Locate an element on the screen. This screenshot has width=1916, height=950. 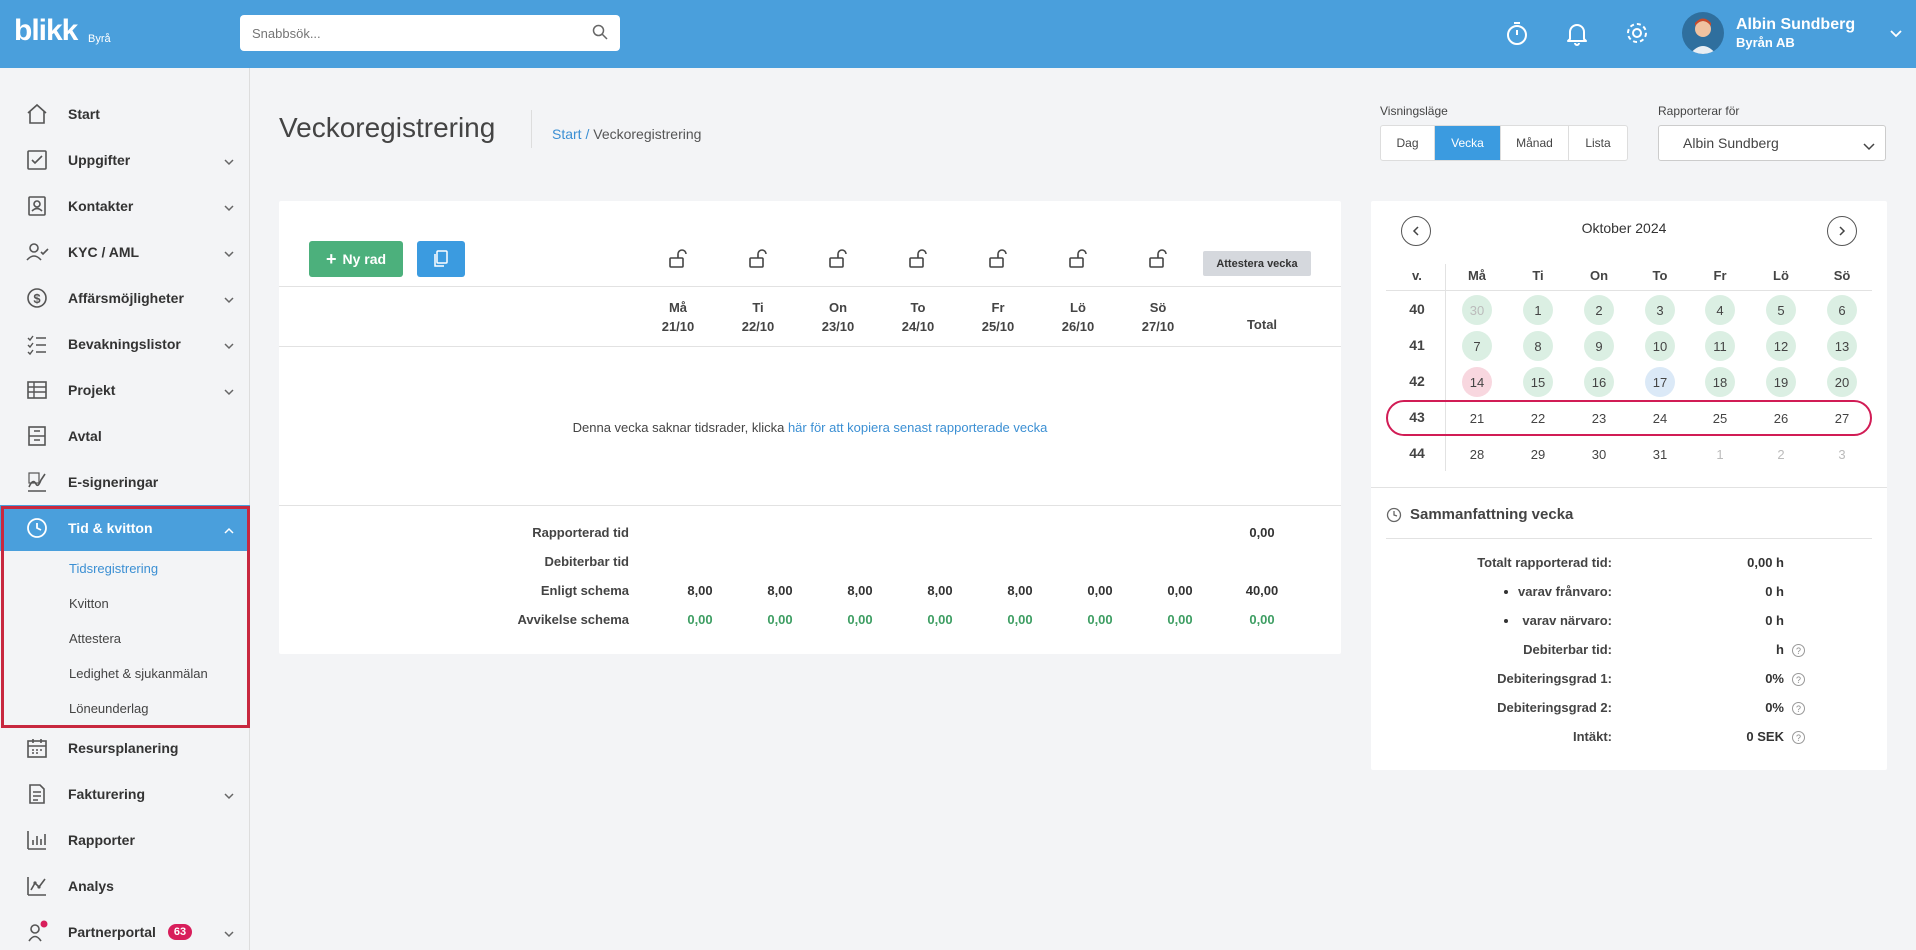
avatar is located at coordinates (1703, 33).